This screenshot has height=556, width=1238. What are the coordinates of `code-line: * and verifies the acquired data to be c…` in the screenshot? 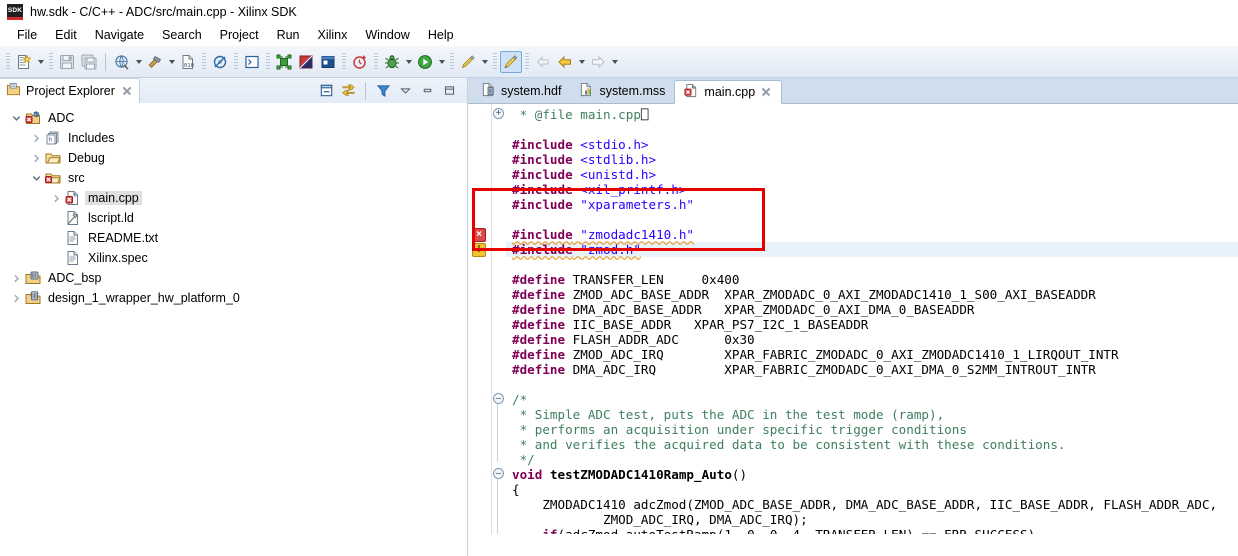 It's located at (872, 444).